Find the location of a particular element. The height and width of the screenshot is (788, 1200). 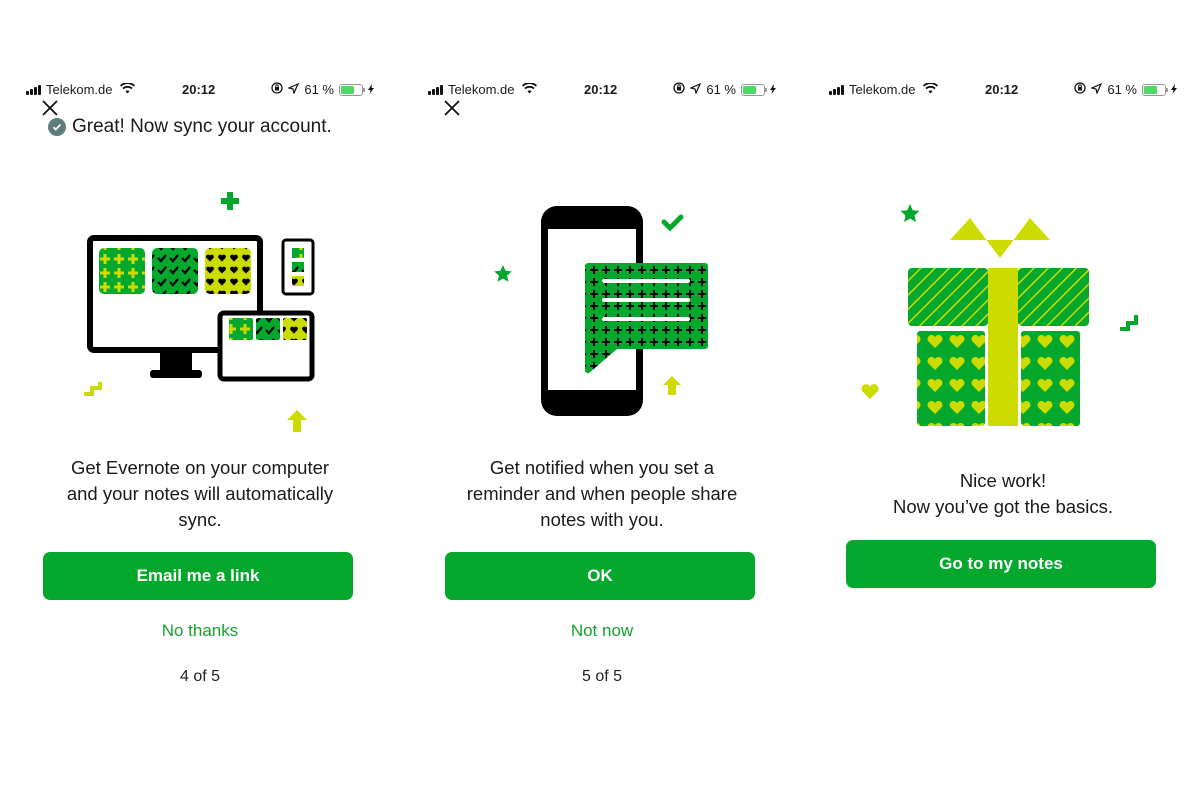

toast-text: Great! Now sync your account. is located at coordinates (202, 126).